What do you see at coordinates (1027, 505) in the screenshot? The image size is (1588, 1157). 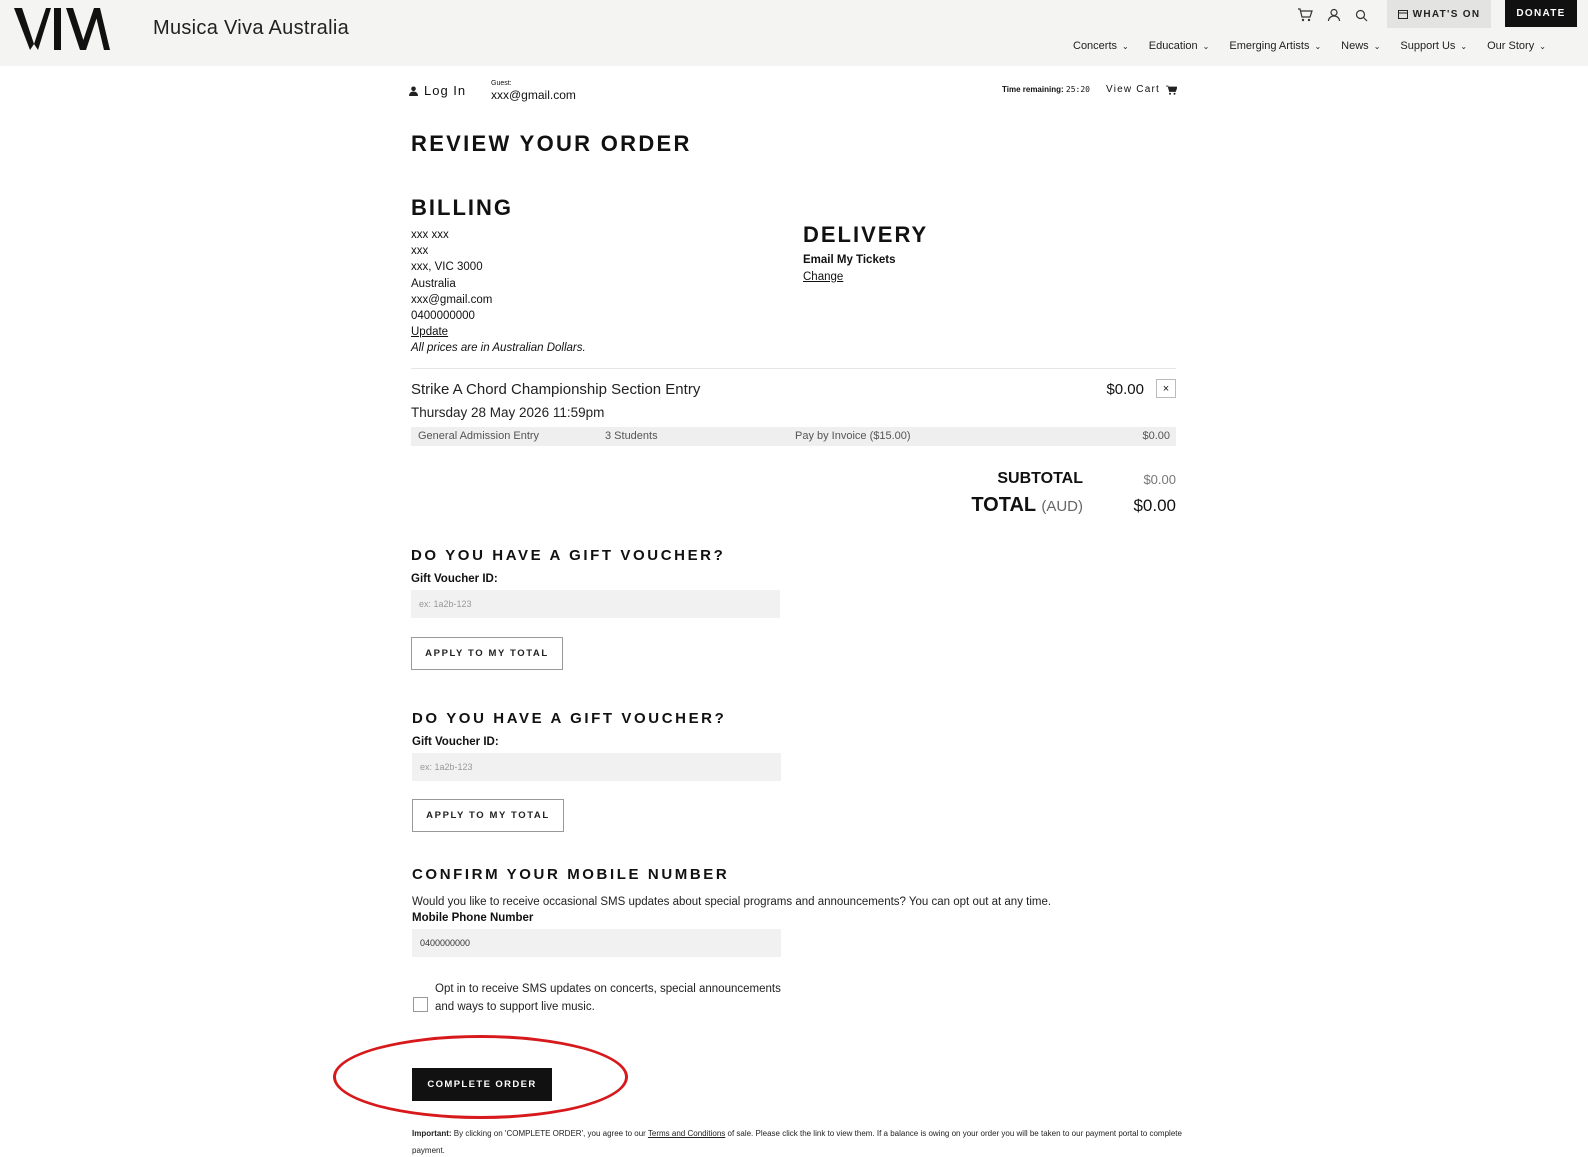 I see `total-label: TOTAL (AUD)` at bounding box center [1027, 505].